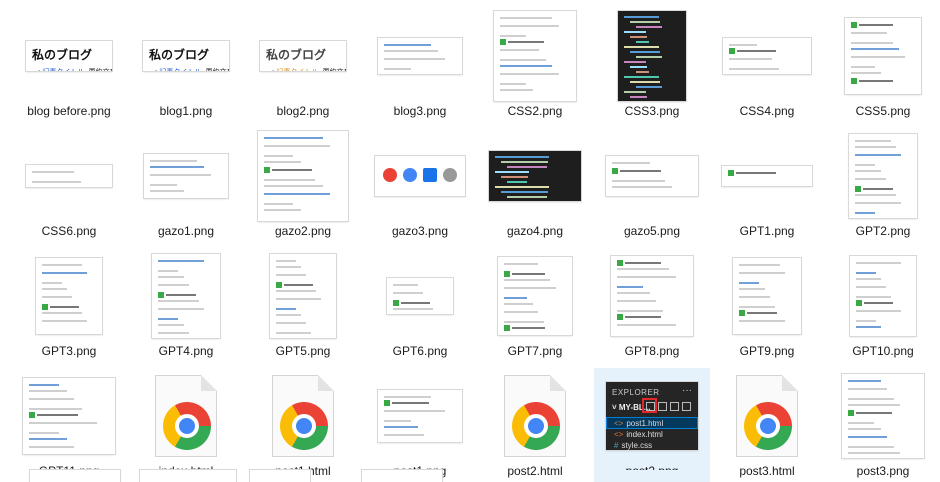  What do you see at coordinates (535, 111) in the screenshot?
I see `file-name: CSS2.png` at bounding box center [535, 111].